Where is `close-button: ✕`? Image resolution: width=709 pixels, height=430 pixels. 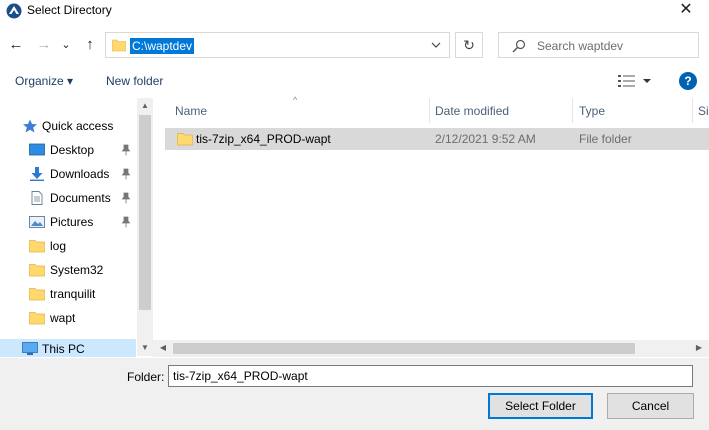
close-button: ✕ is located at coordinates (686, 11).